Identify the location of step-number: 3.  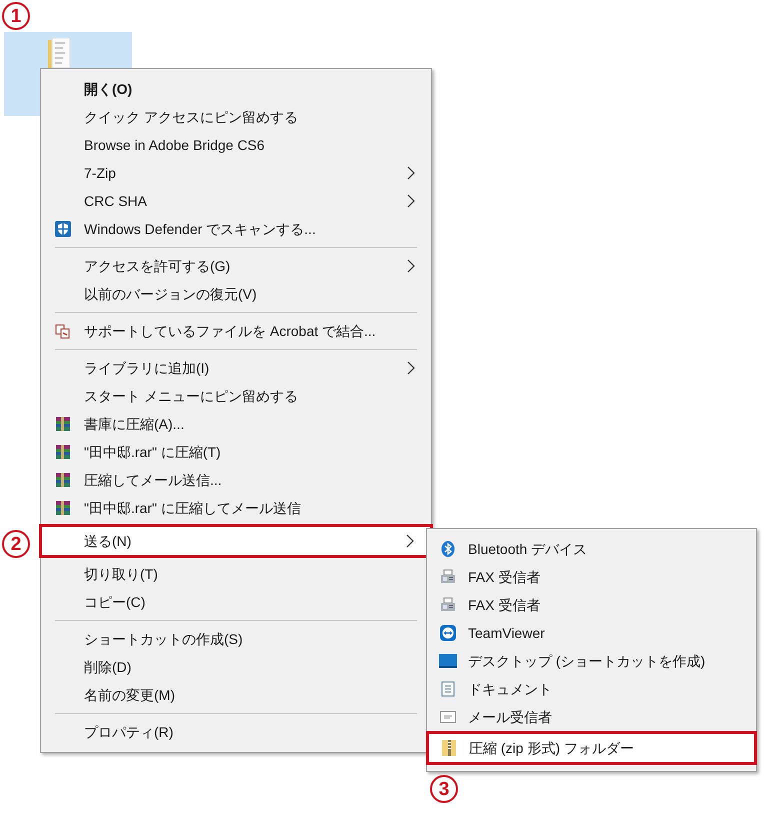
(444, 789).